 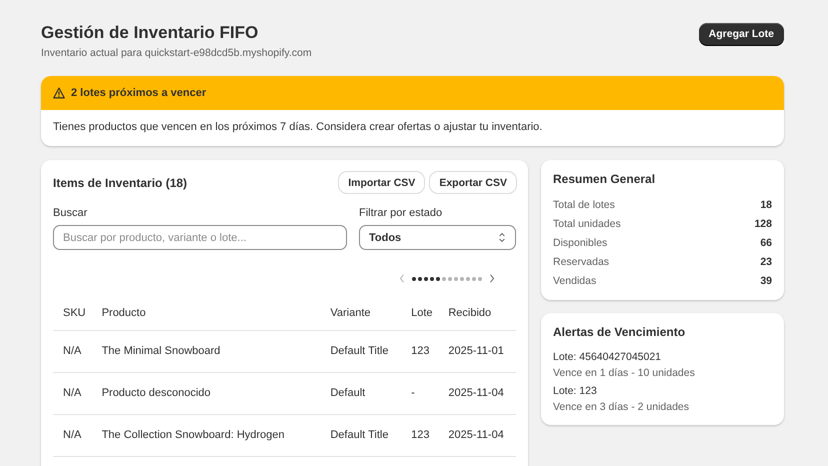 What do you see at coordinates (381, 182) in the screenshot?
I see `csv-button: Importar CSV` at bounding box center [381, 182].